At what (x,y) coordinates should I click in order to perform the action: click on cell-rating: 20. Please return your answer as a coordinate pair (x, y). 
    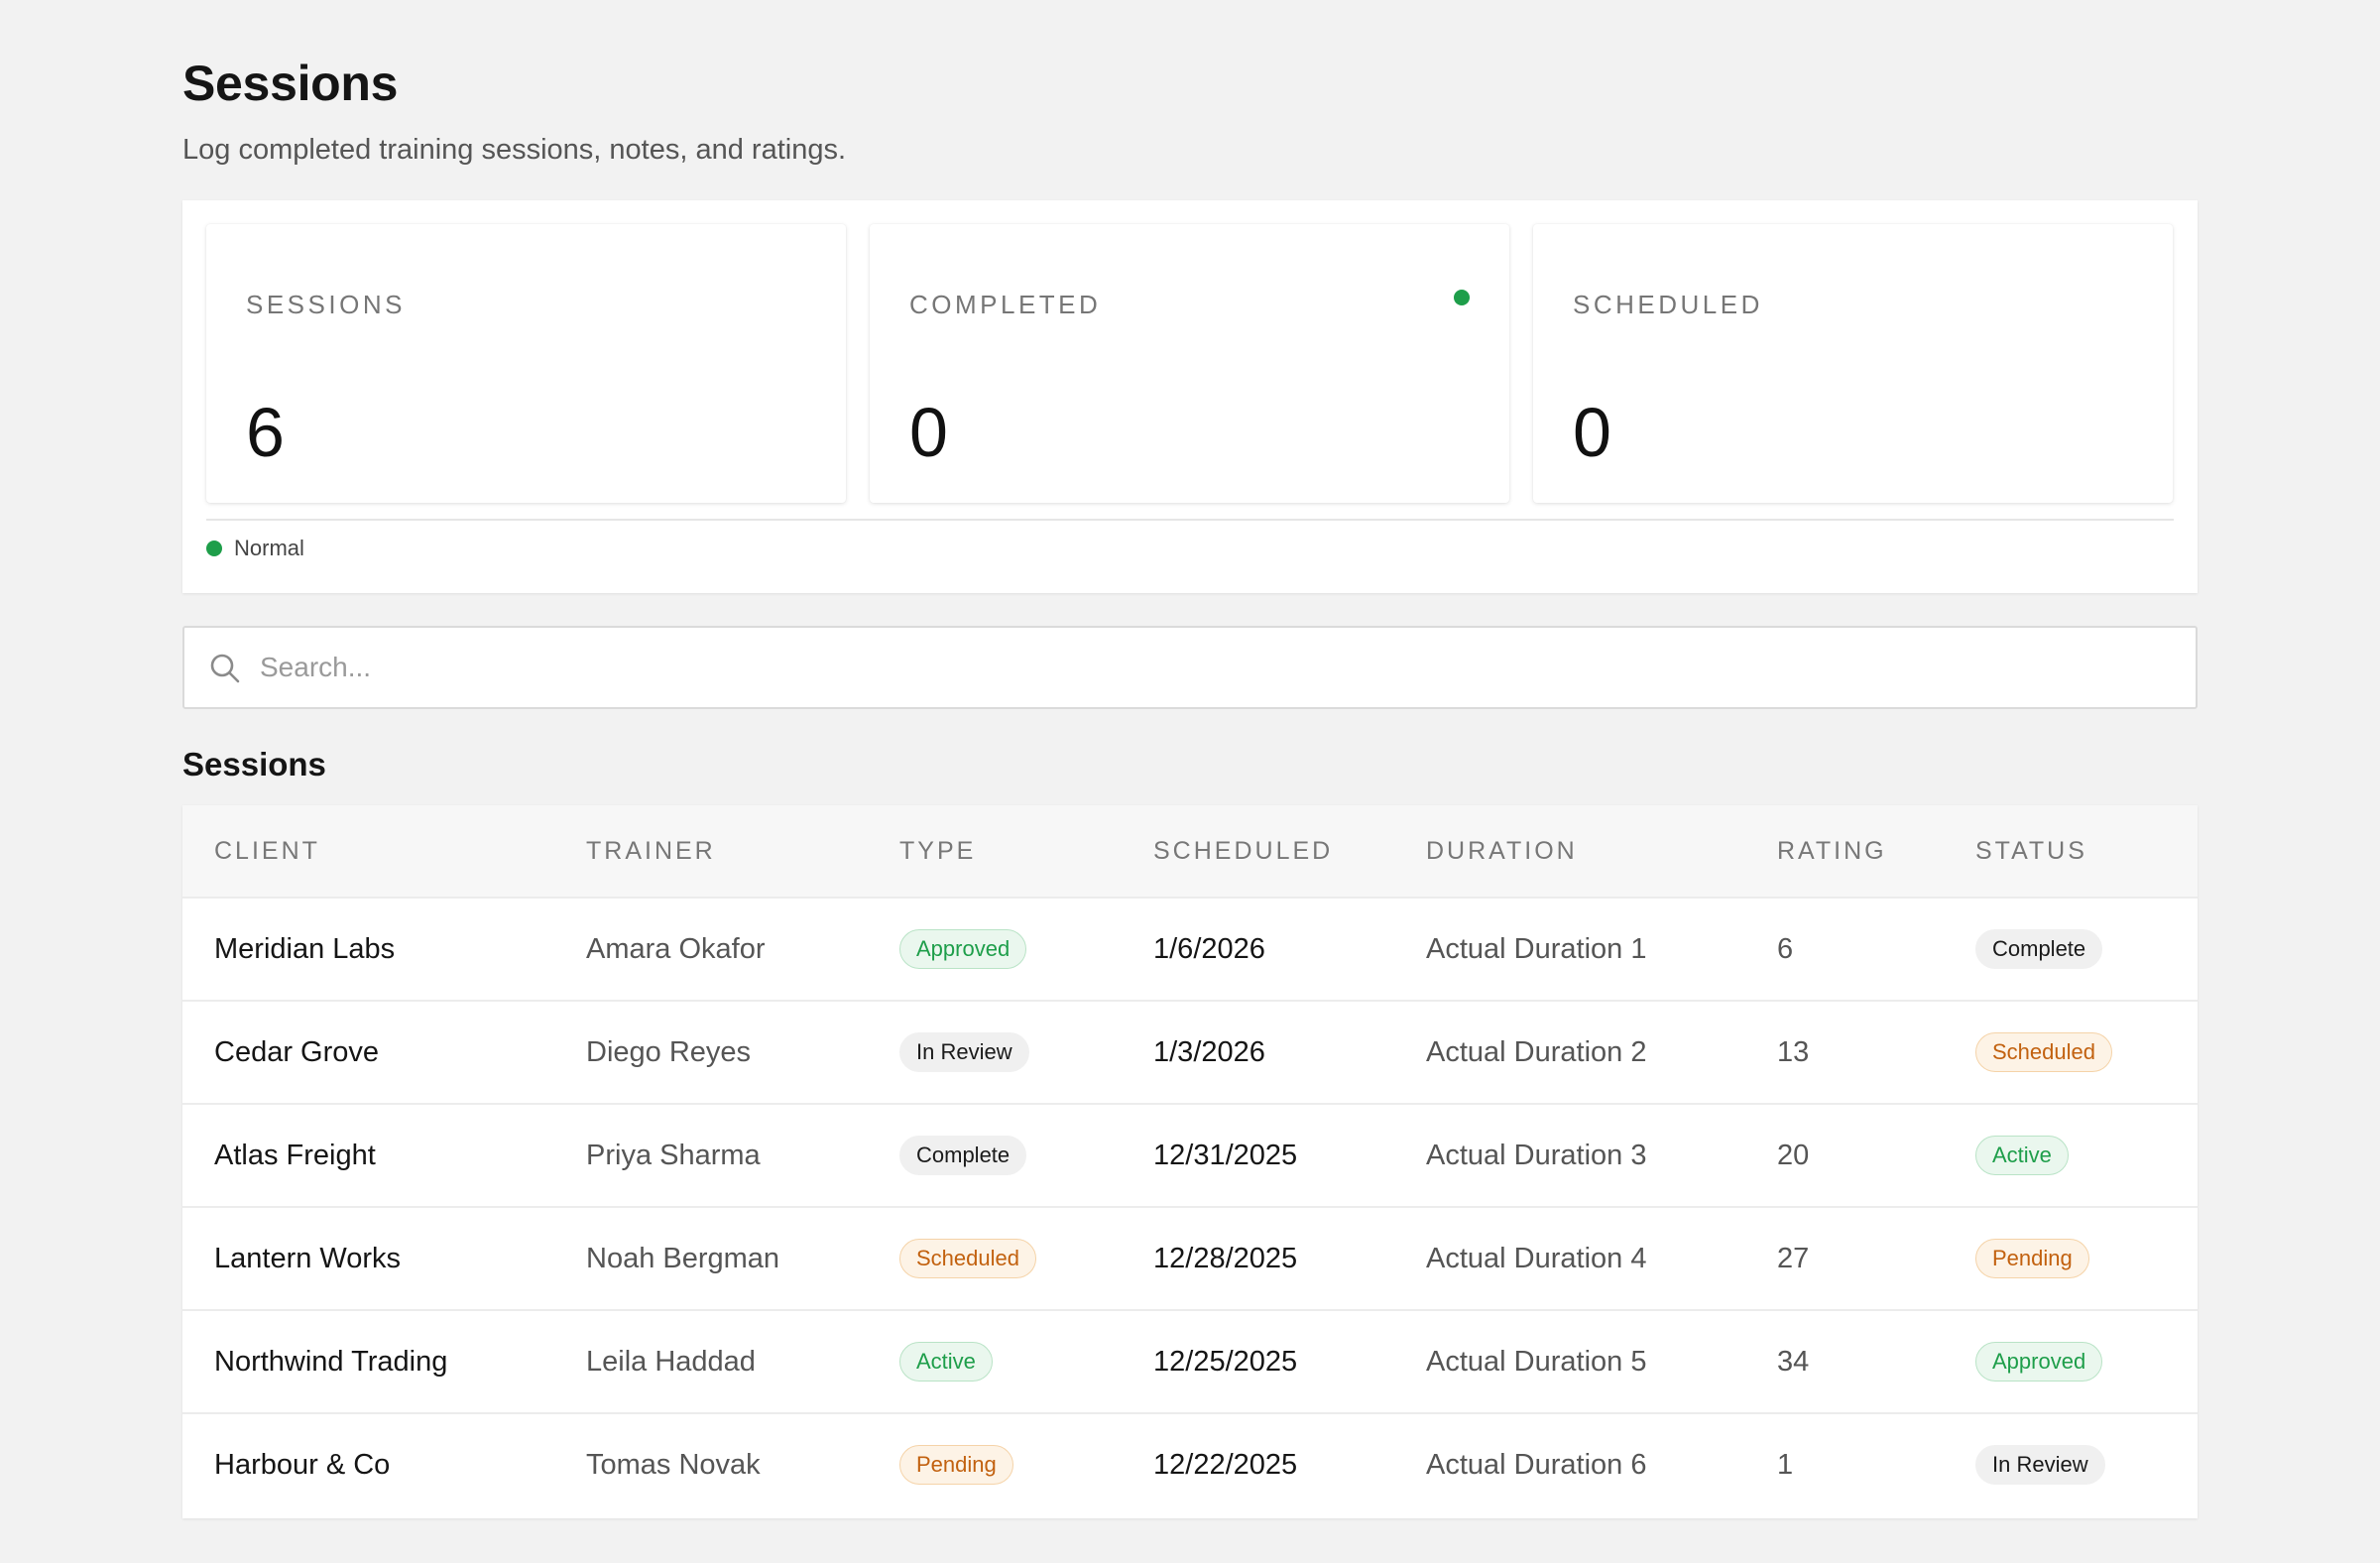
    Looking at the image, I should click on (1793, 1155).